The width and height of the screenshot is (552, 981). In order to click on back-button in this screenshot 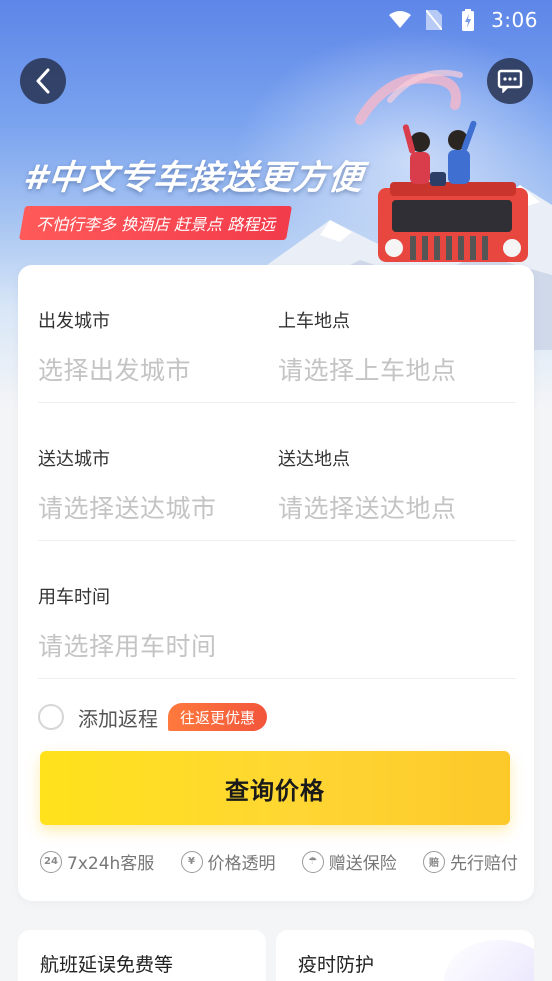, I will do `click(43, 81)`.